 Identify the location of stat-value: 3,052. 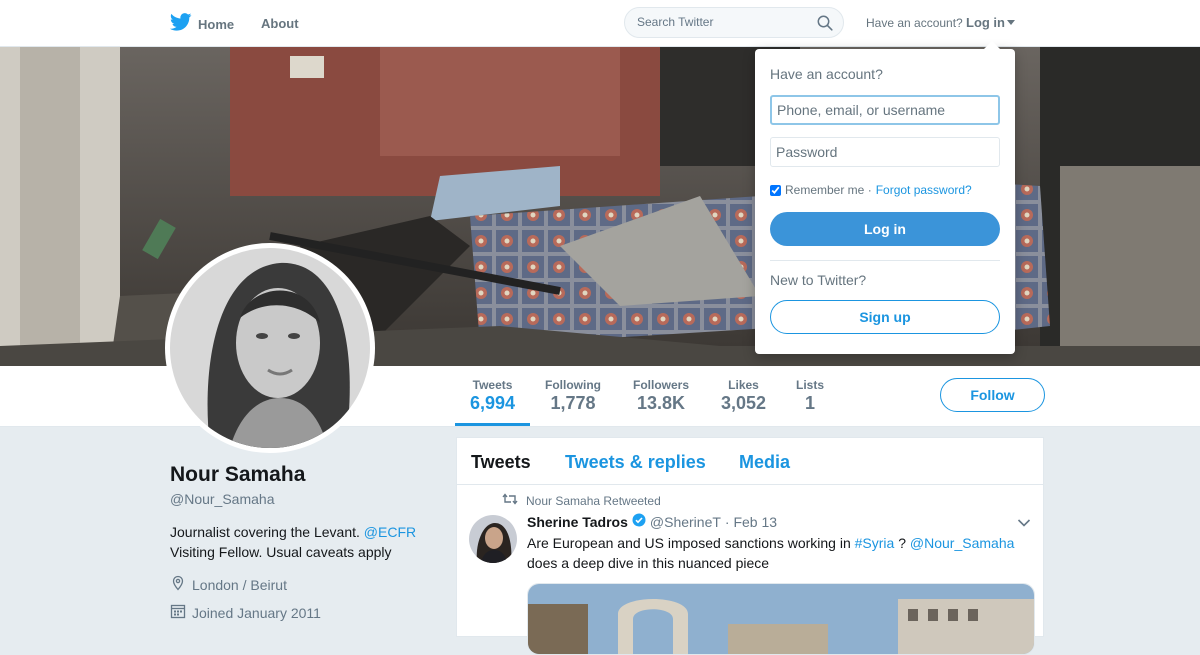
(744, 403).